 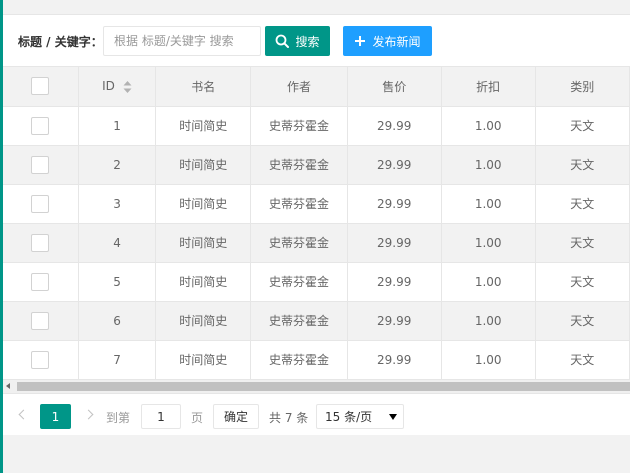 What do you see at coordinates (393, 417) in the screenshot?
I see `caret-down-icon` at bounding box center [393, 417].